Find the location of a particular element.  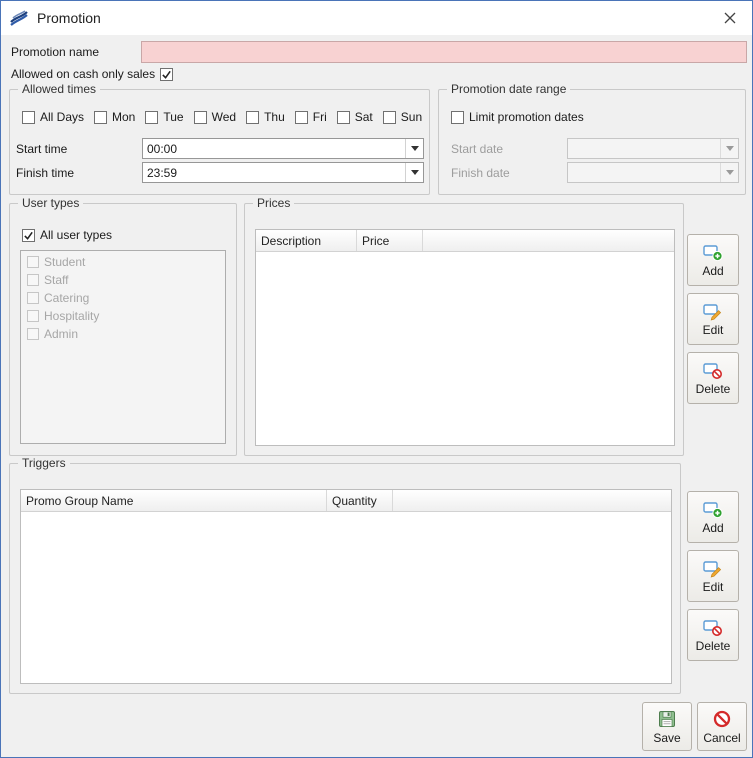

column-header-quantity: Quantity is located at coordinates (360, 500).